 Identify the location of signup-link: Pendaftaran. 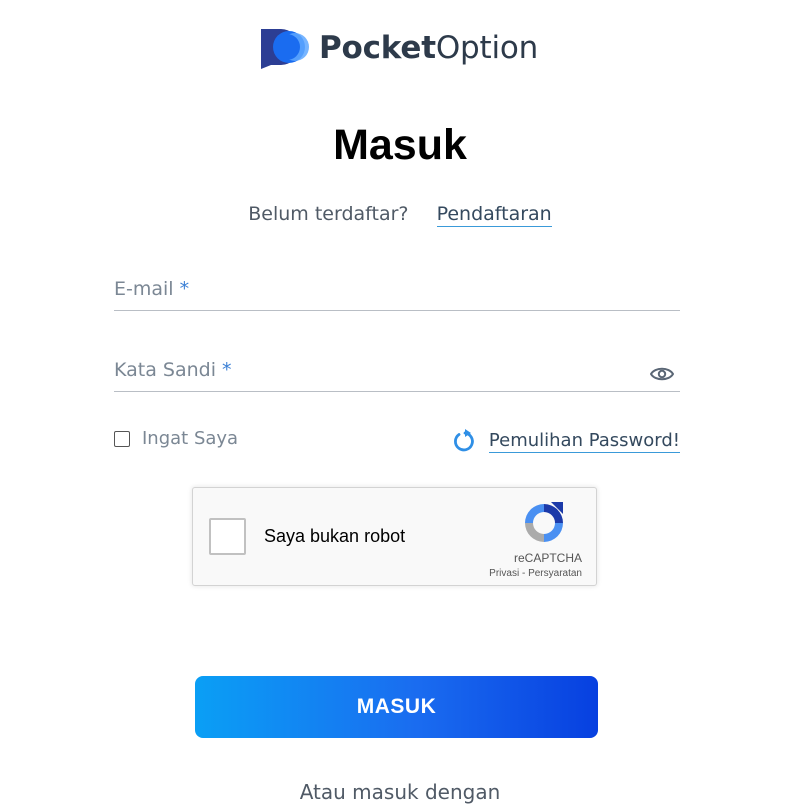
(494, 215).